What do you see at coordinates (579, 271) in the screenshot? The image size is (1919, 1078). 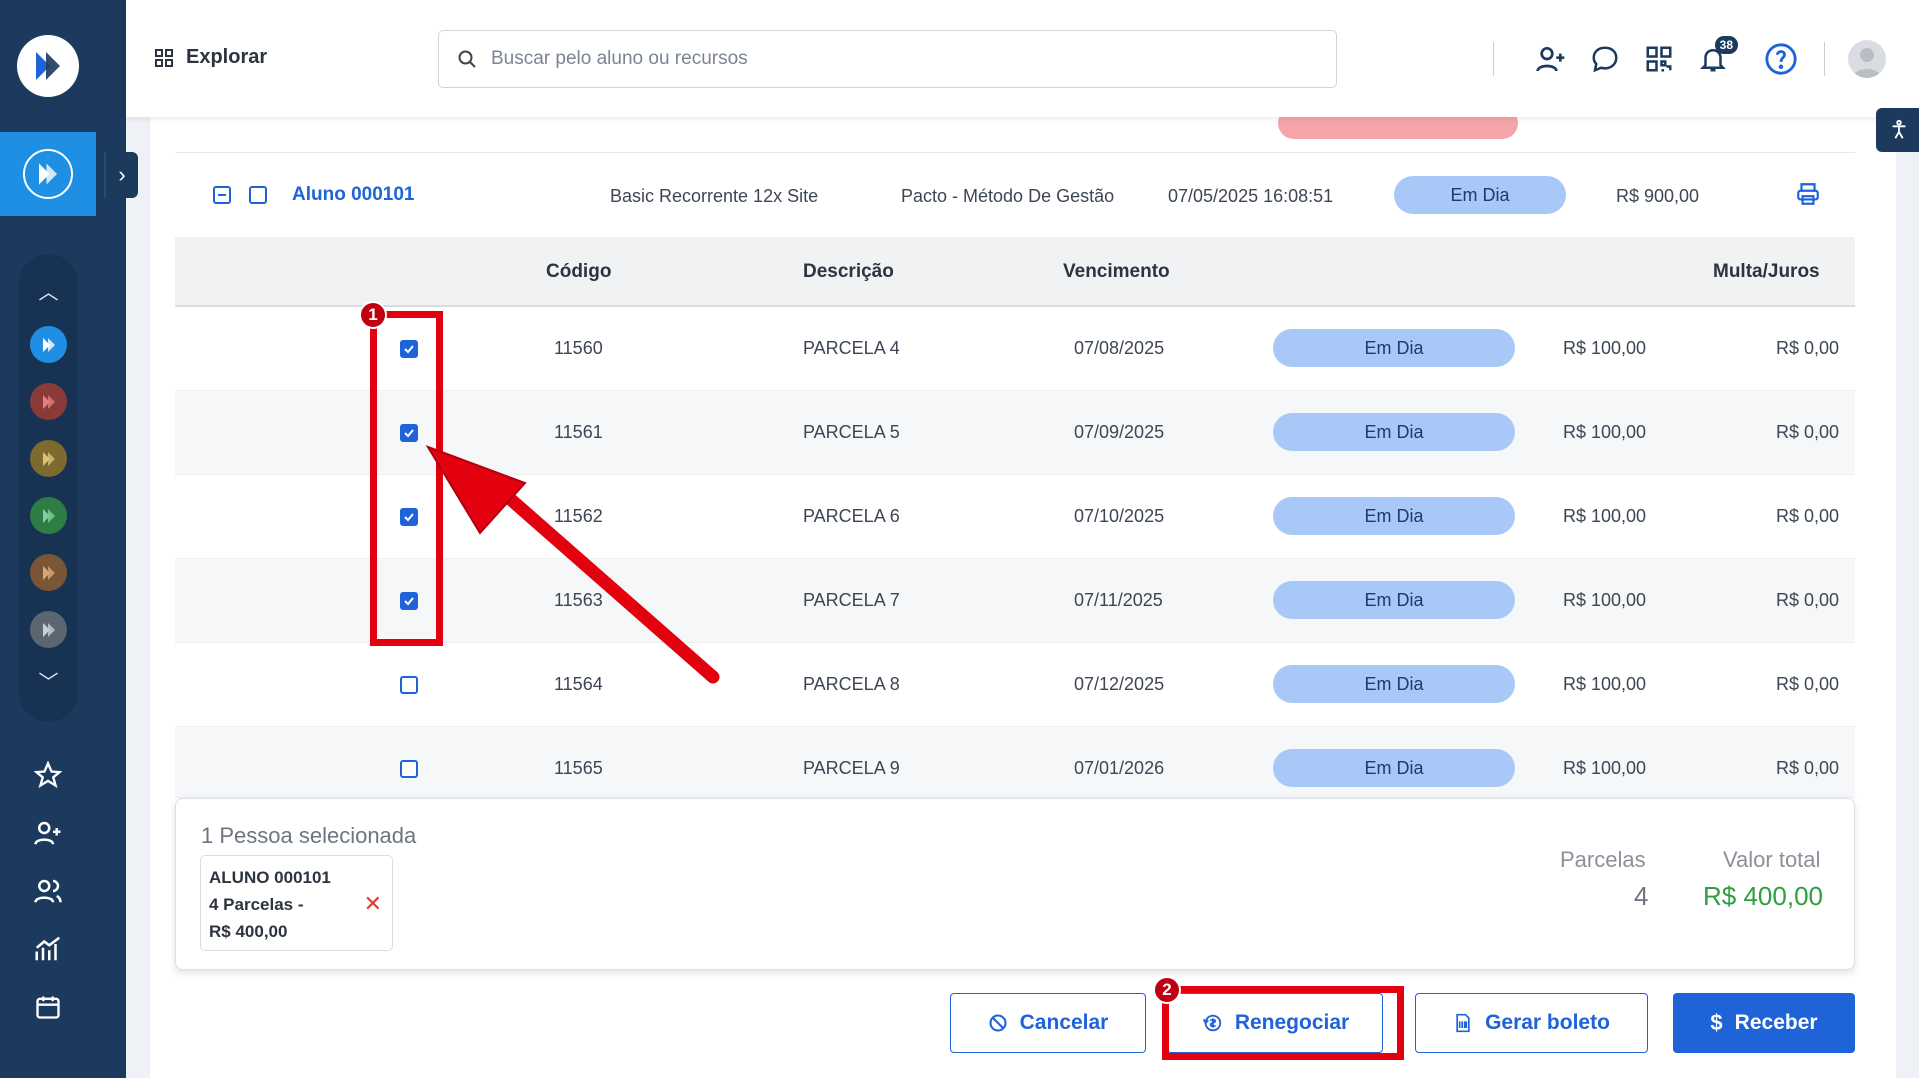 I see `col-codigo: Código` at bounding box center [579, 271].